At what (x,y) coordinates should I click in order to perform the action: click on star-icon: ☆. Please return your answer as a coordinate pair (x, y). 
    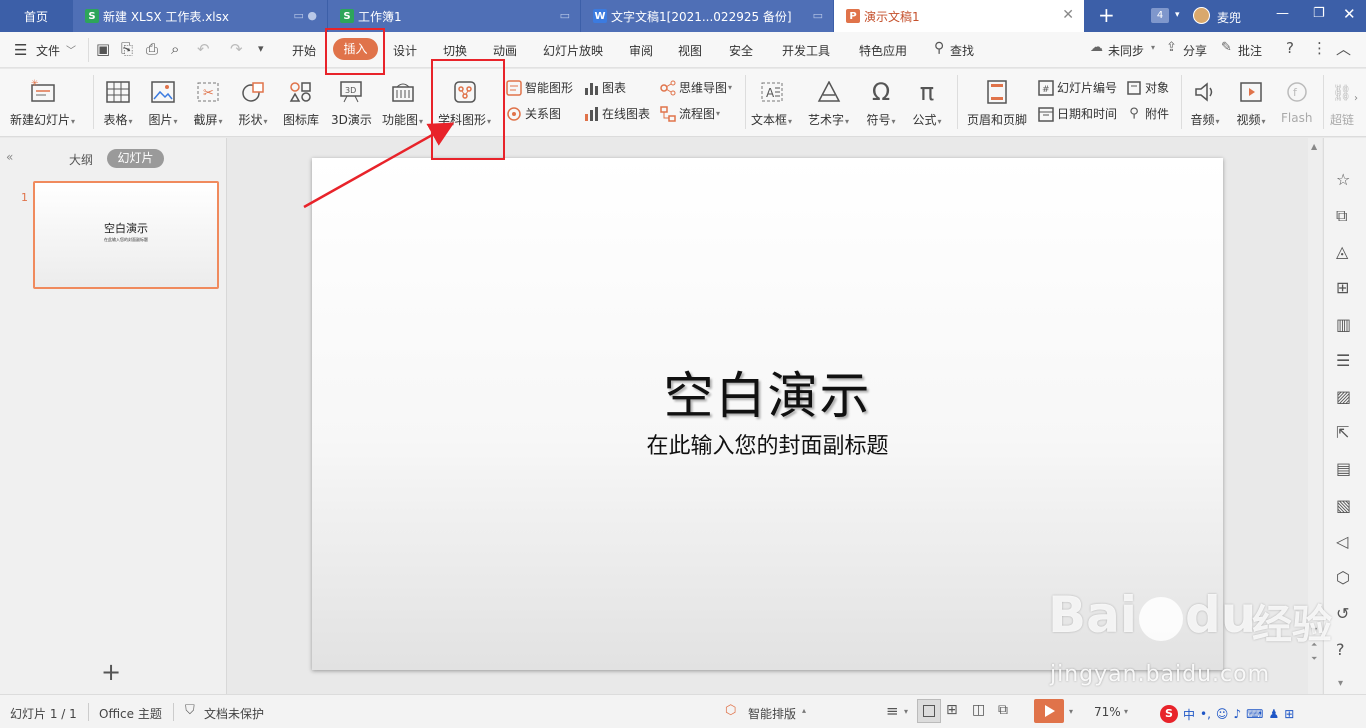
    Looking at the image, I should click on (1343, 179).